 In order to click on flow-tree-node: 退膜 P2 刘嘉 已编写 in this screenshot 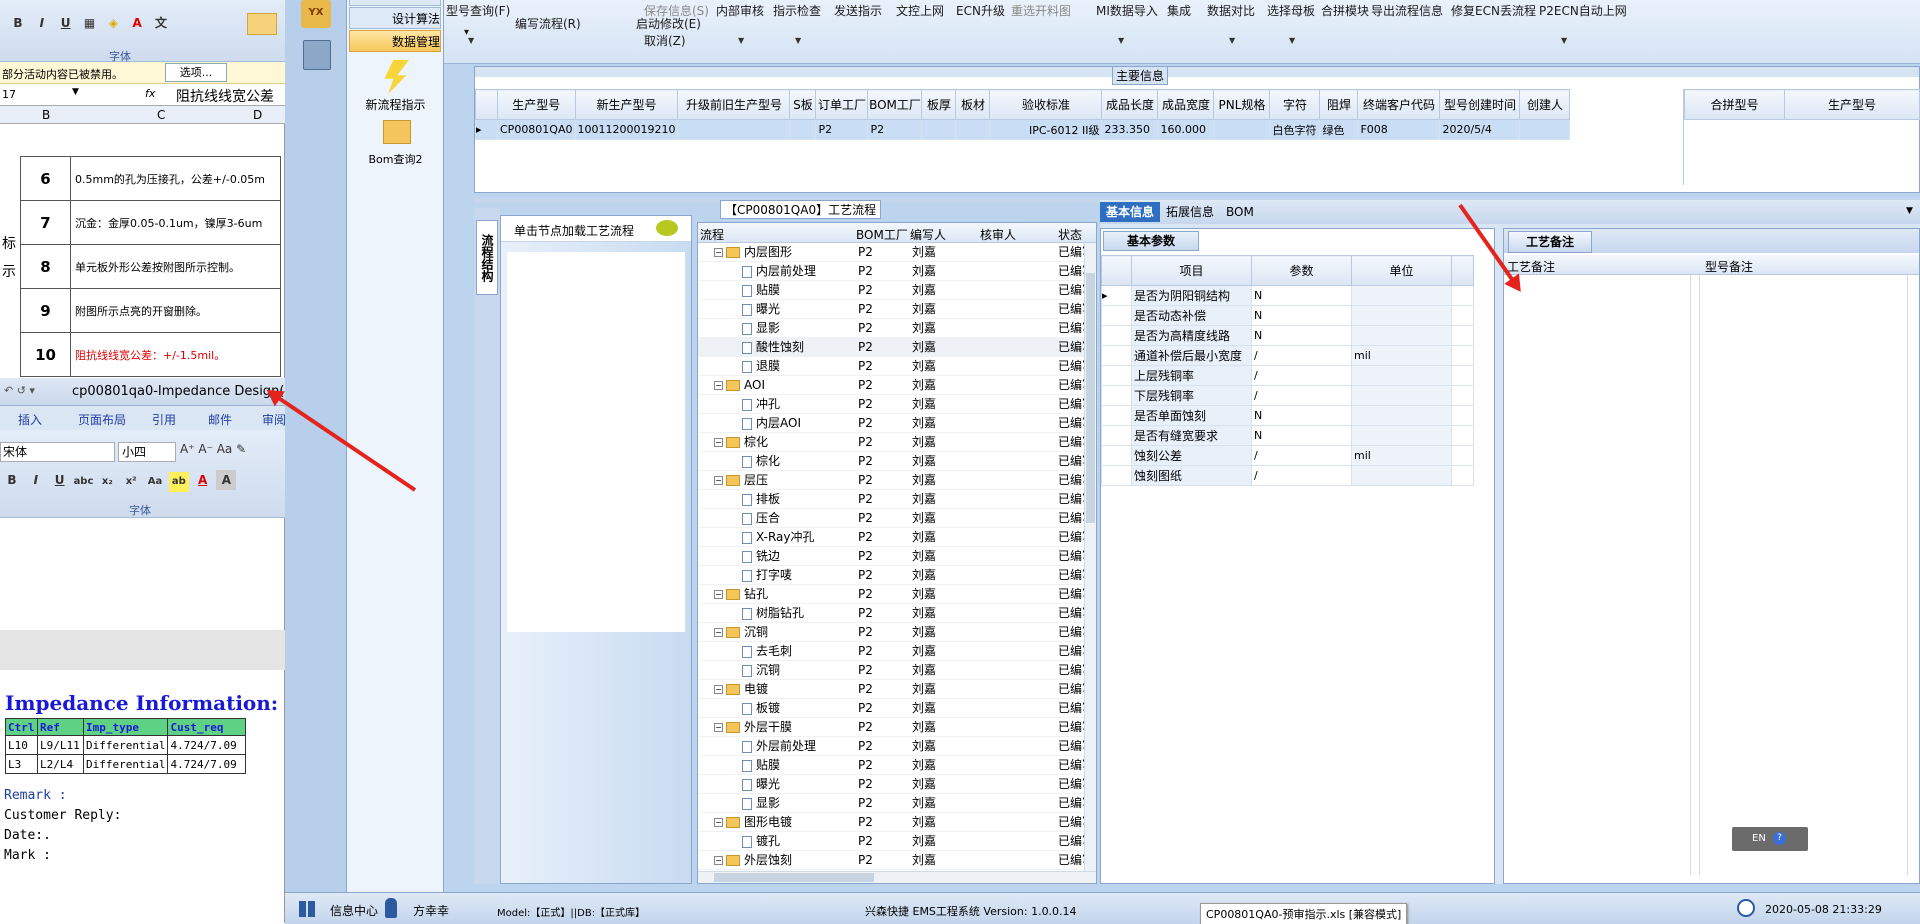, I will do `click(891, 366)`.